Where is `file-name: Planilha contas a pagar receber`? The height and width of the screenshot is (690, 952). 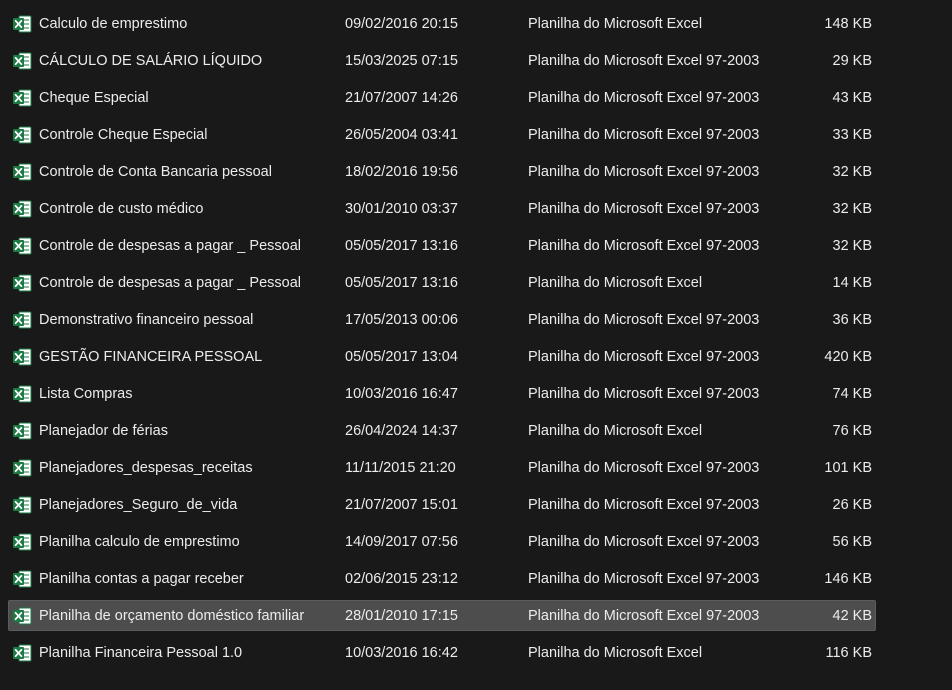
file-name: Planilha contas a pagar receber is located at coordinates (141, 579).